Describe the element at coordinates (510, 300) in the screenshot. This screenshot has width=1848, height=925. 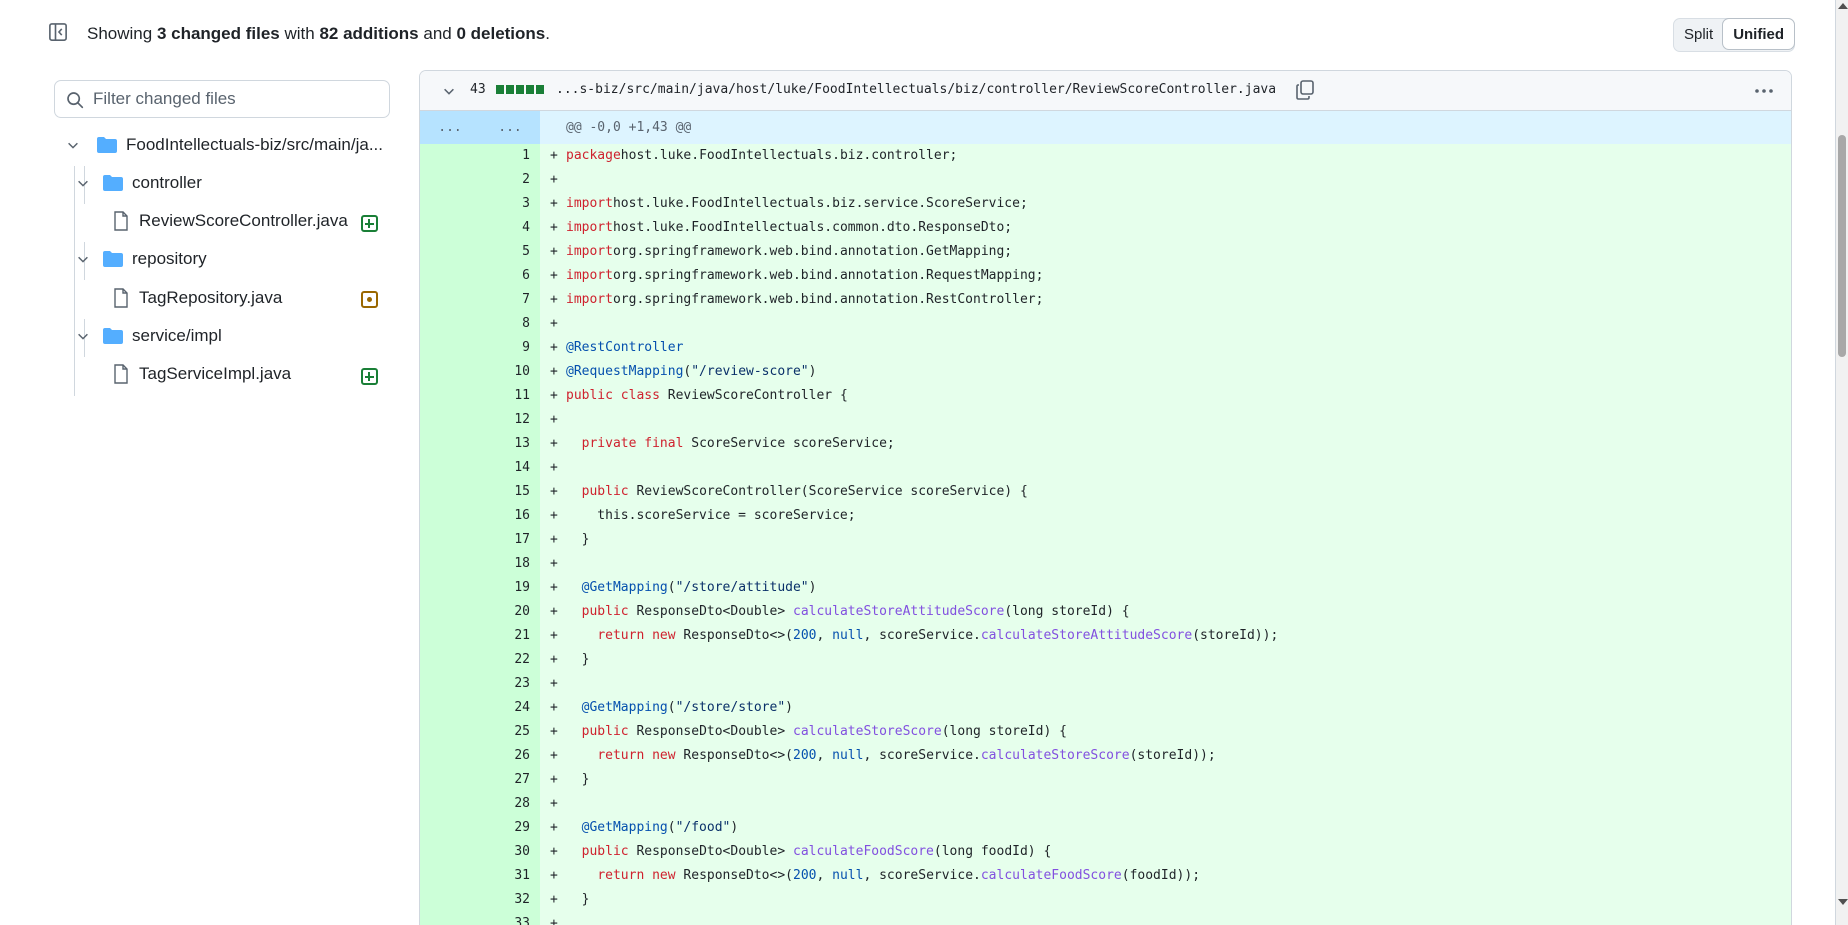
I see `new-line-number: 7` at that location.